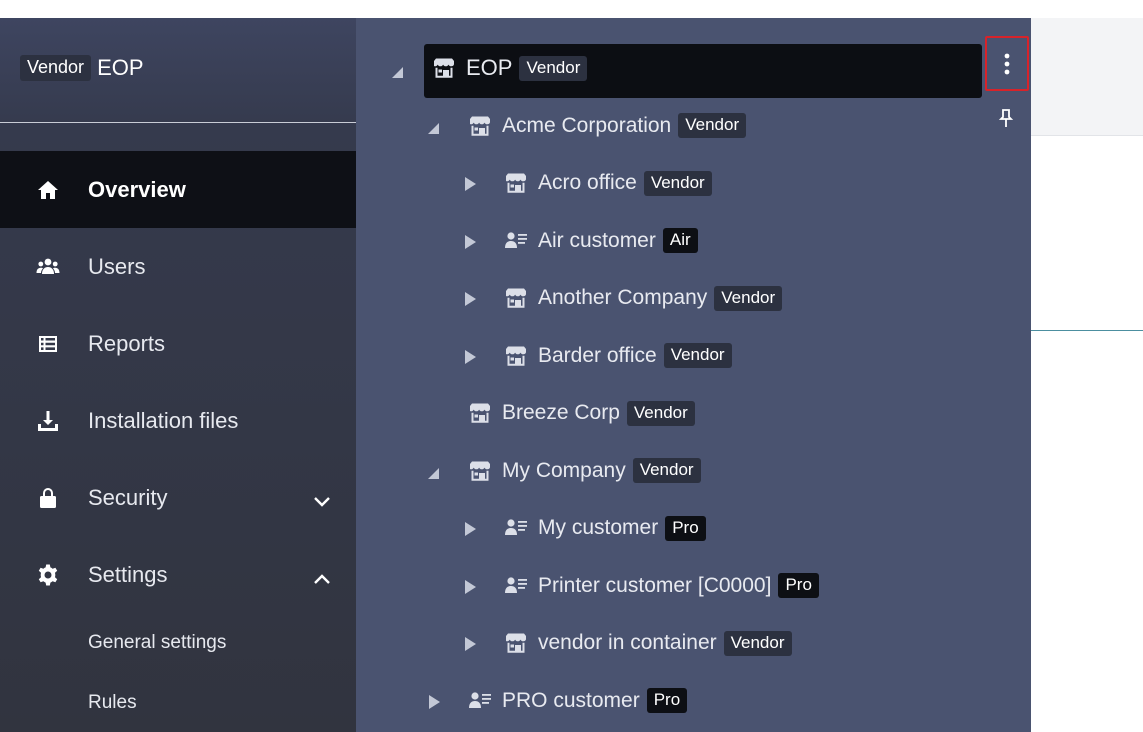 This screenshot has width=1143, height=732. Describe the element at coordinates (128, 574) in the screenshot. I see `sidebar-item-label: Settings` at that location.